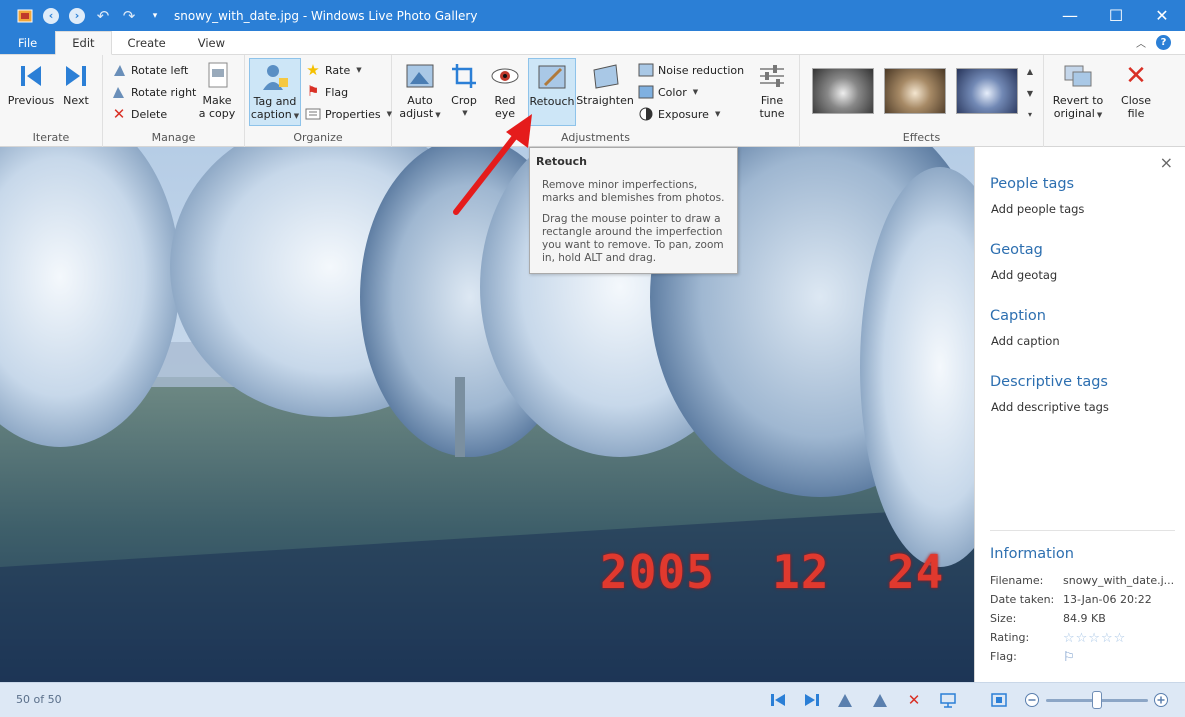 Image resolution: width=1185 pixels, height=717 pixels. I want to click on effect-cyan-tone, so click(987, 91).